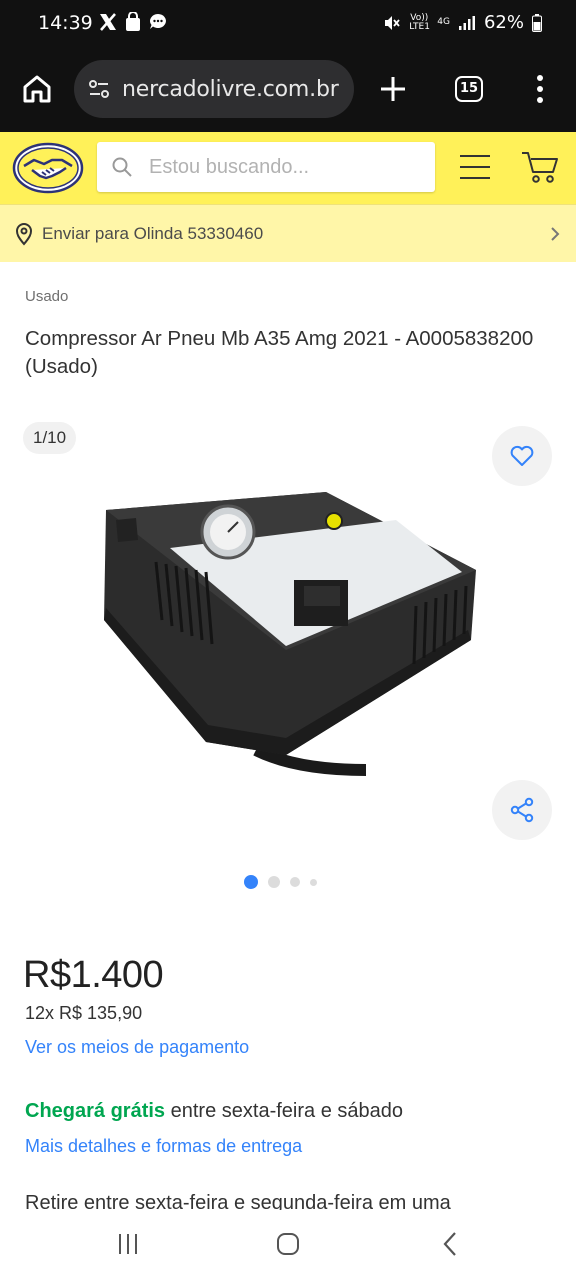 This screenshot has height=1280, width=576. I want to click on new-tab-icon, so click(393, 89).